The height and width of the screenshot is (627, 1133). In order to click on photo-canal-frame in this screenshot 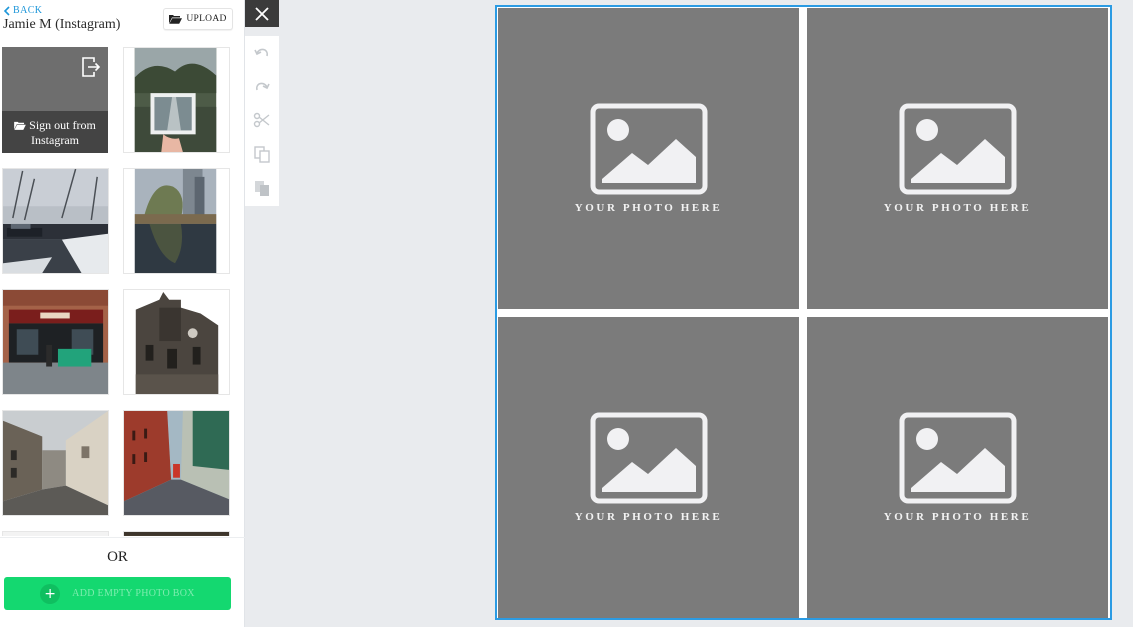, I will do `click(176, 100)`.